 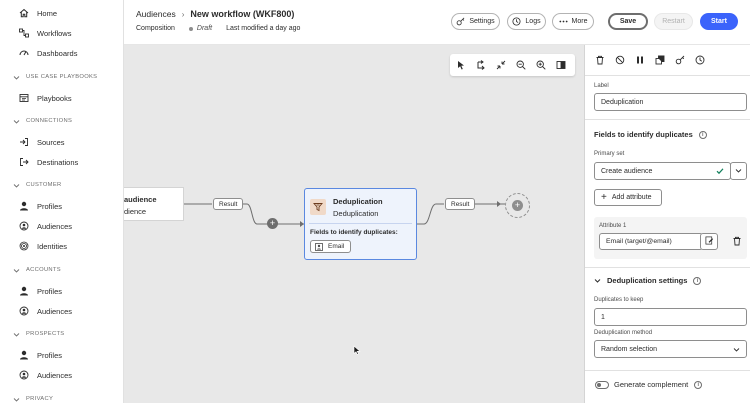 What do you see at coordinates (24, 33) in the screenshot?
I see `workflows-icon` at bounding box center [24, 33].